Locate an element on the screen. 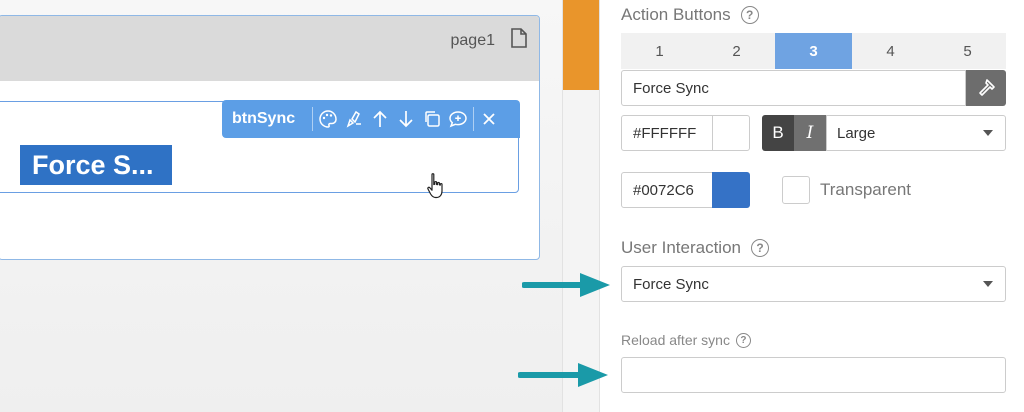  user-interaction-select: Force Sync is located at coordinates (813, 284).